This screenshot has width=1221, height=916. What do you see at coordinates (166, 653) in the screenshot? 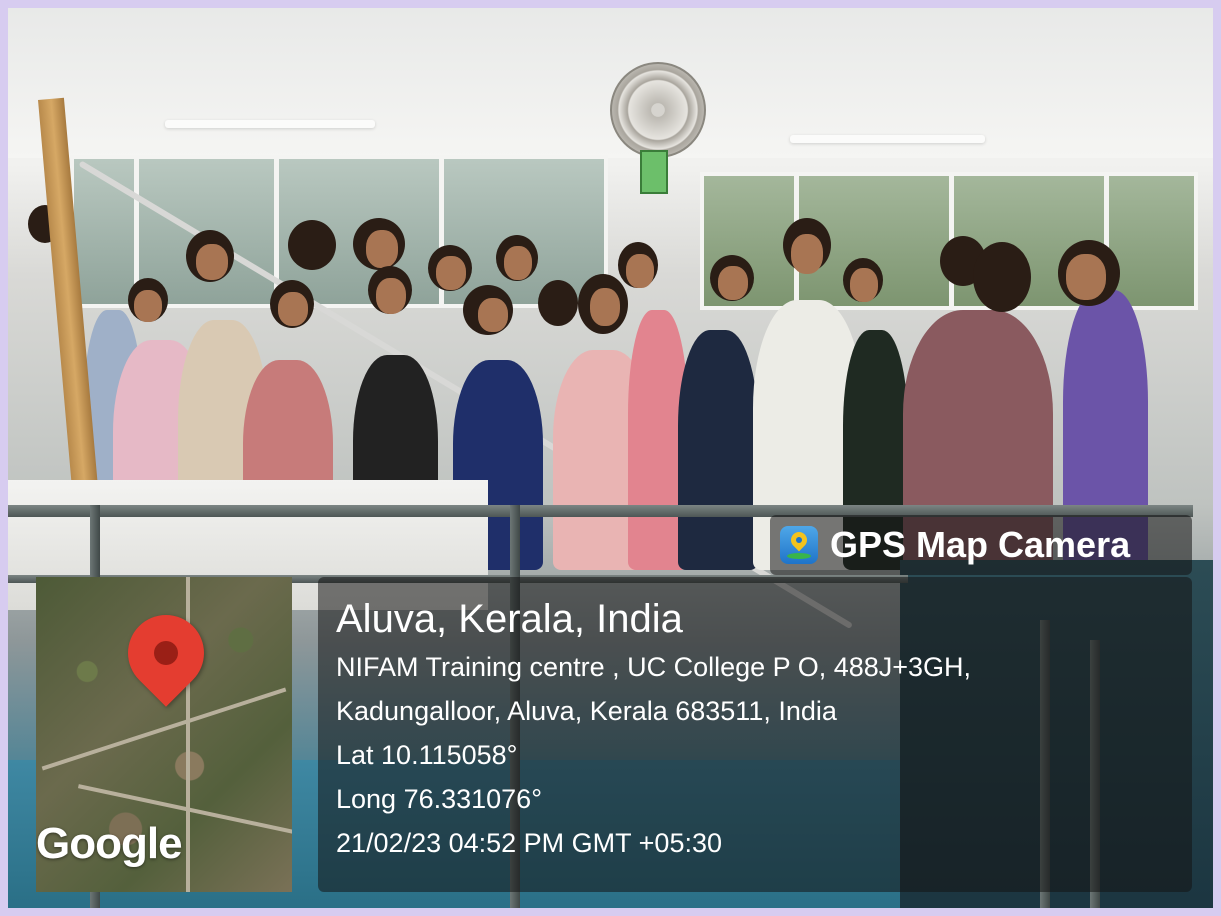
I see `map-pin-dot` at bounding box center [166, 653].